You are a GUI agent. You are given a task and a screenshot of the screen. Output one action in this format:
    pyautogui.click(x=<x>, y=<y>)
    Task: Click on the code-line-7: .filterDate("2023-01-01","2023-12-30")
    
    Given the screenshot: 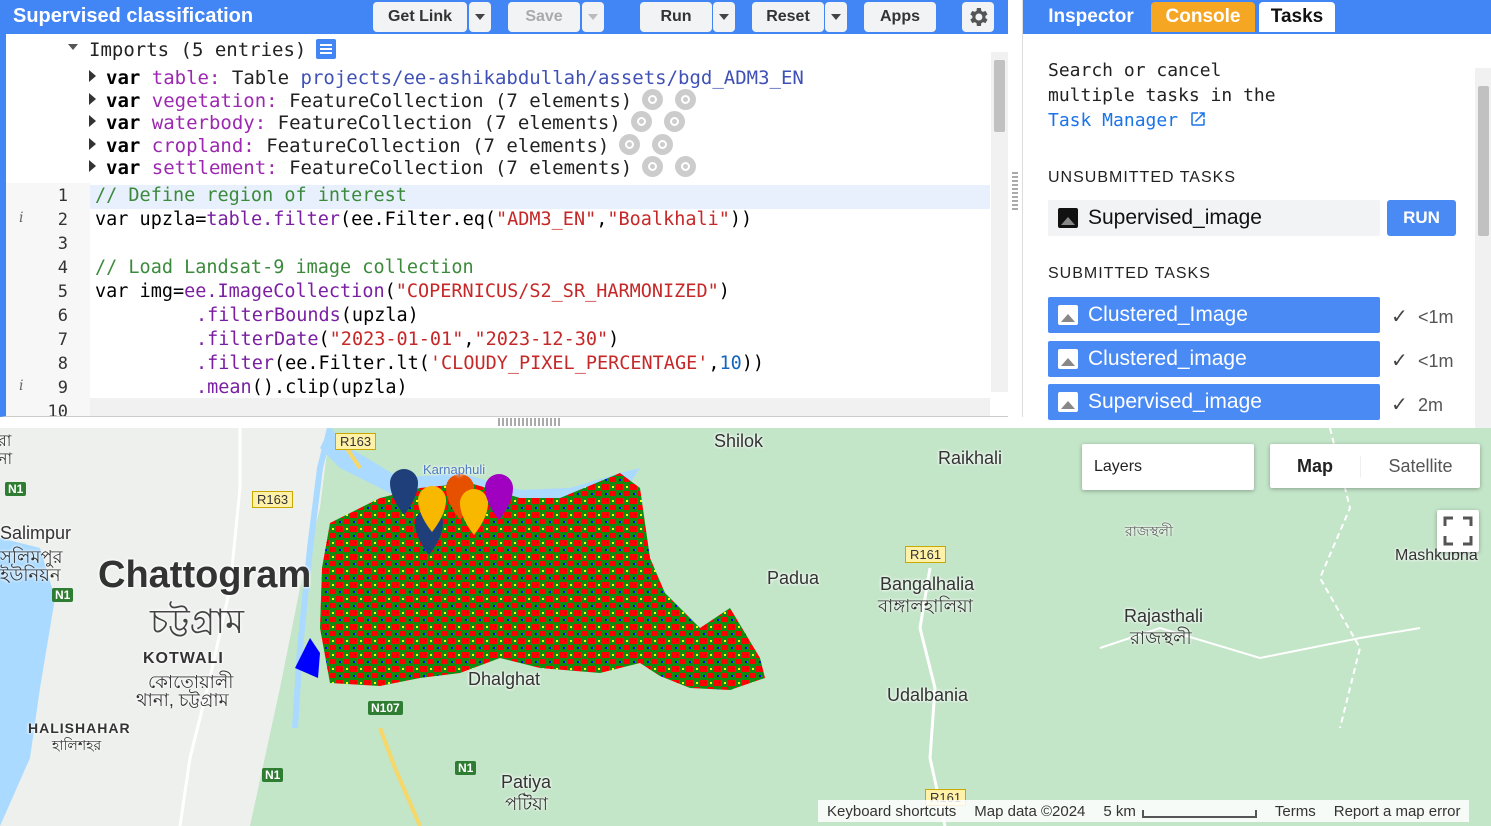 What is the action you would take?
    pyautogui.click(x=407, y=341)
    